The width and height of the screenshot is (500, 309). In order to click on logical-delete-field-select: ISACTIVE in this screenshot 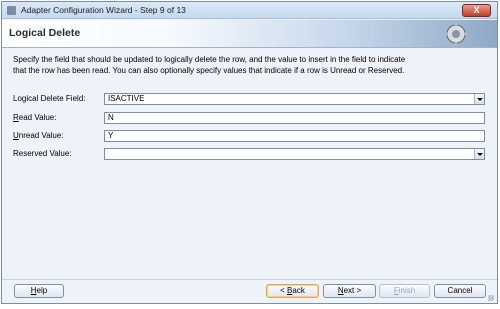, I will do `click(294, 99)`.